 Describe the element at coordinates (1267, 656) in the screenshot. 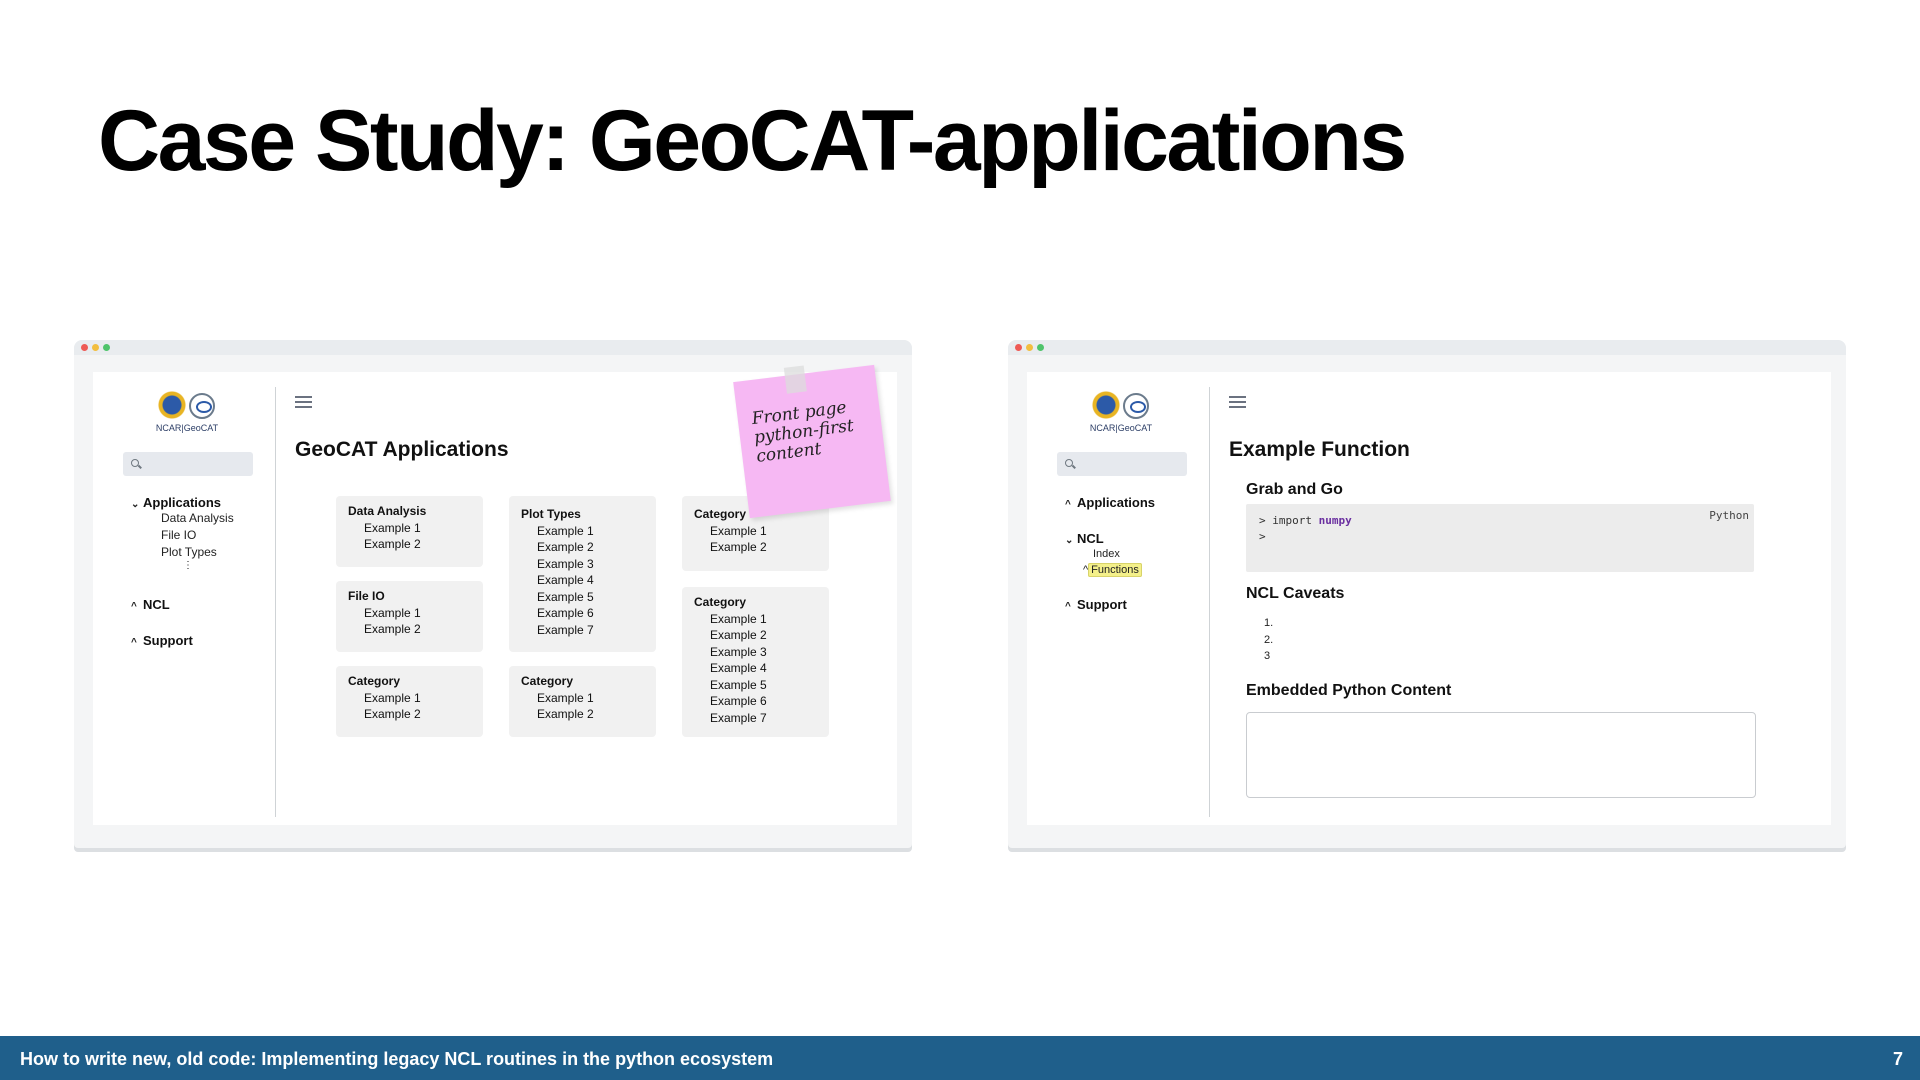

I see `list-item: 3` at that location.